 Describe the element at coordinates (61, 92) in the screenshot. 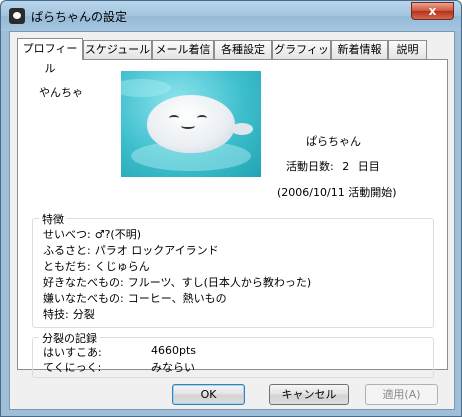

I see `nickname: やんちゃ` at that location.